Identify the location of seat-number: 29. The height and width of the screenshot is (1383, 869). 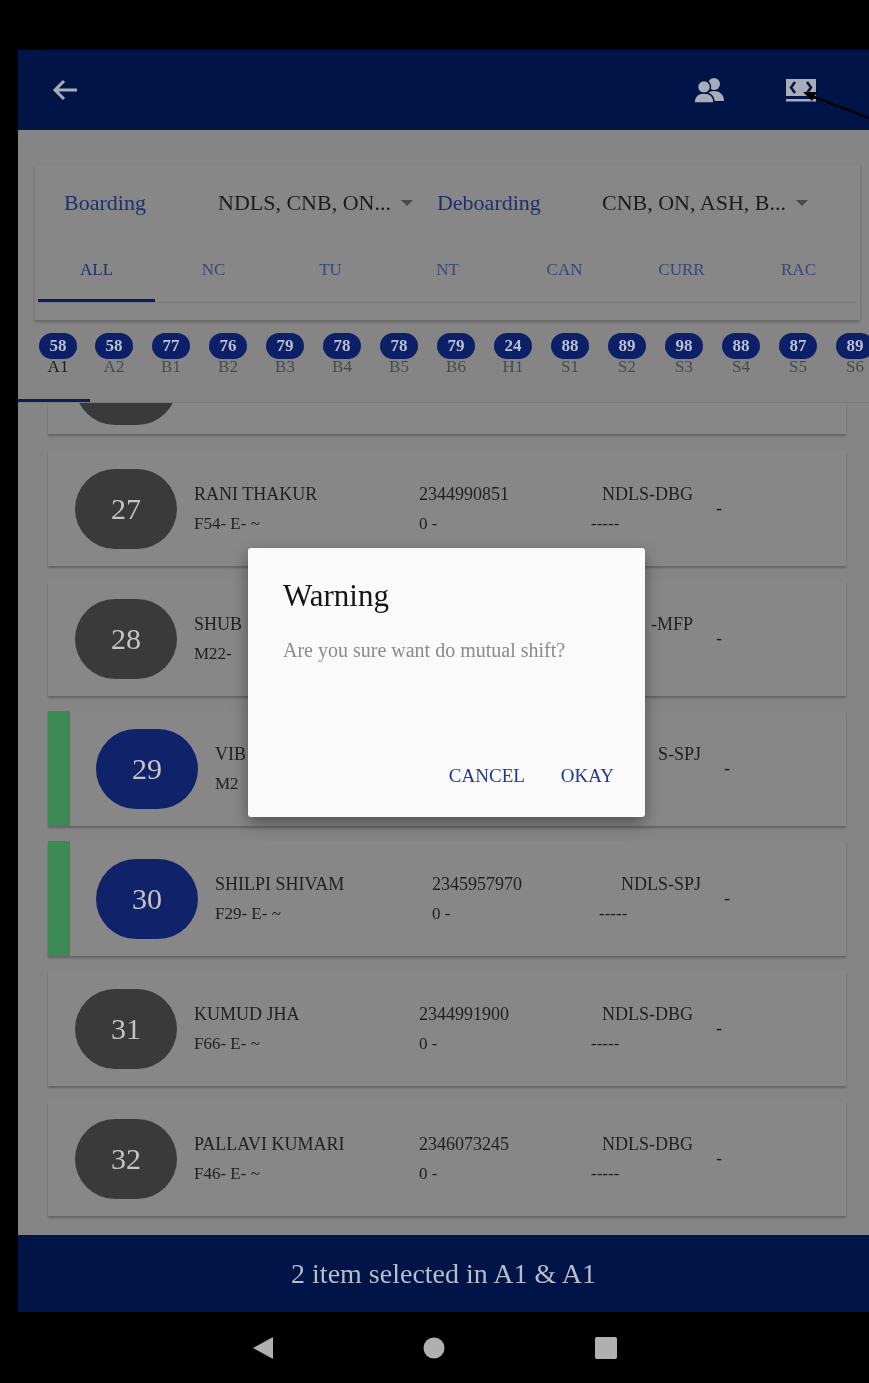
(147, 768).